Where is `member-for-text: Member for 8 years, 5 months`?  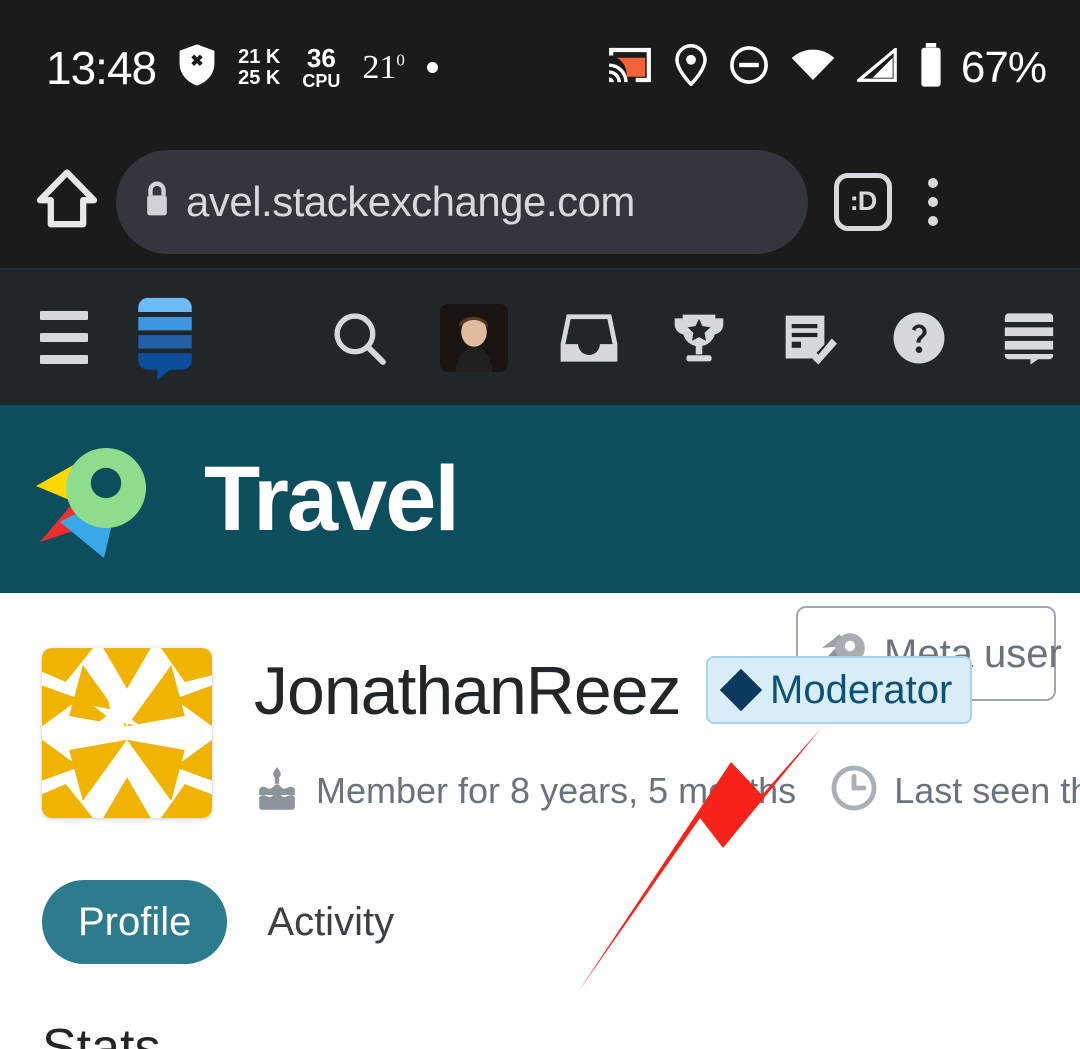
member-for-text: Member for 8 years, 5 months is located at coordinates (556, 790).